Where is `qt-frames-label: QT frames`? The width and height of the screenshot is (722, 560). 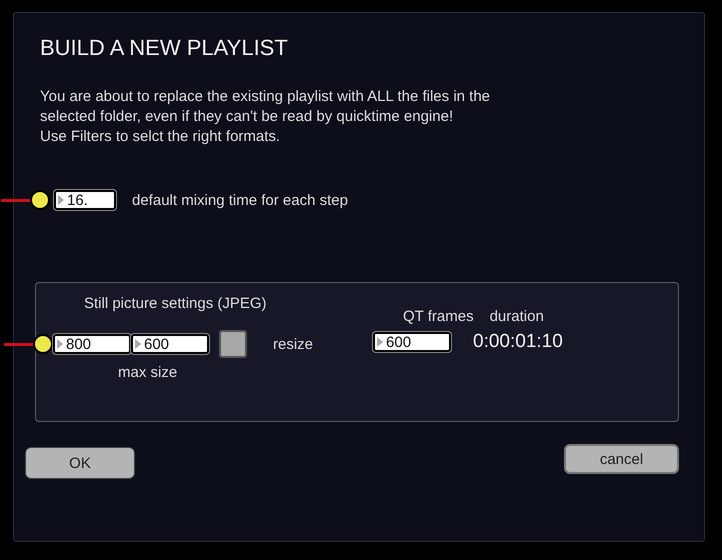 qt-frames-label: QT frames is located at coordinates (438, 316).